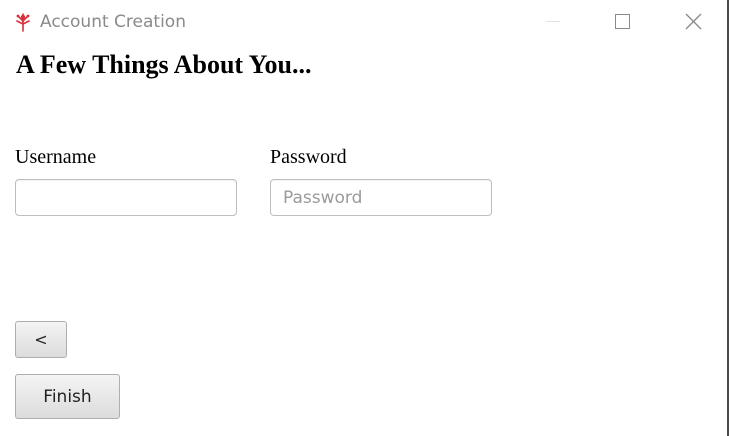 The height and width of the screenshot is (436, 729). What do you see at coordinates (381, 197) in the screenshot?
I see `password-input` at bounding box center [381, 197].